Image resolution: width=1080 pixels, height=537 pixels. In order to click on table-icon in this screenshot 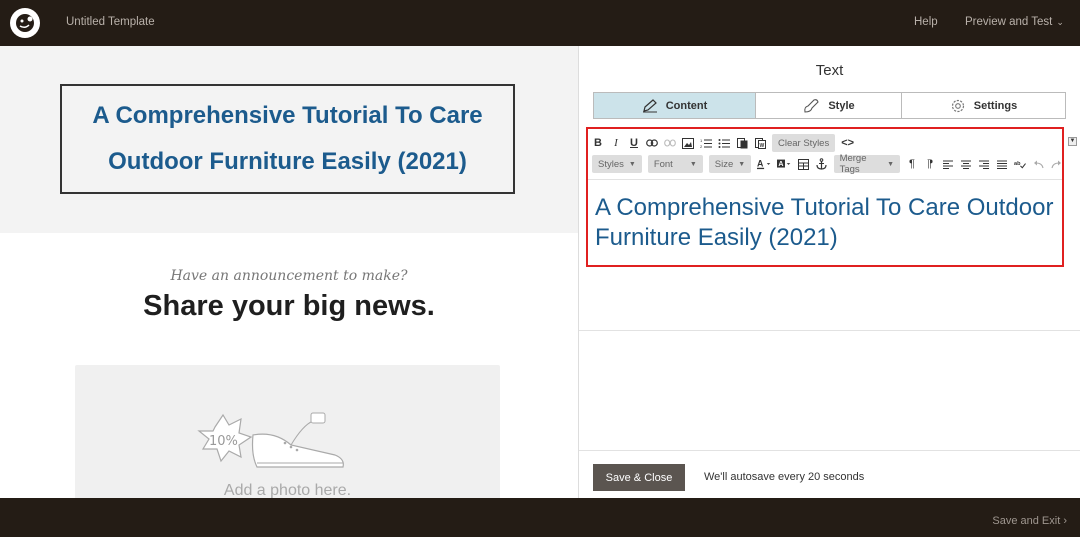, I will do `click(804, 164)`.